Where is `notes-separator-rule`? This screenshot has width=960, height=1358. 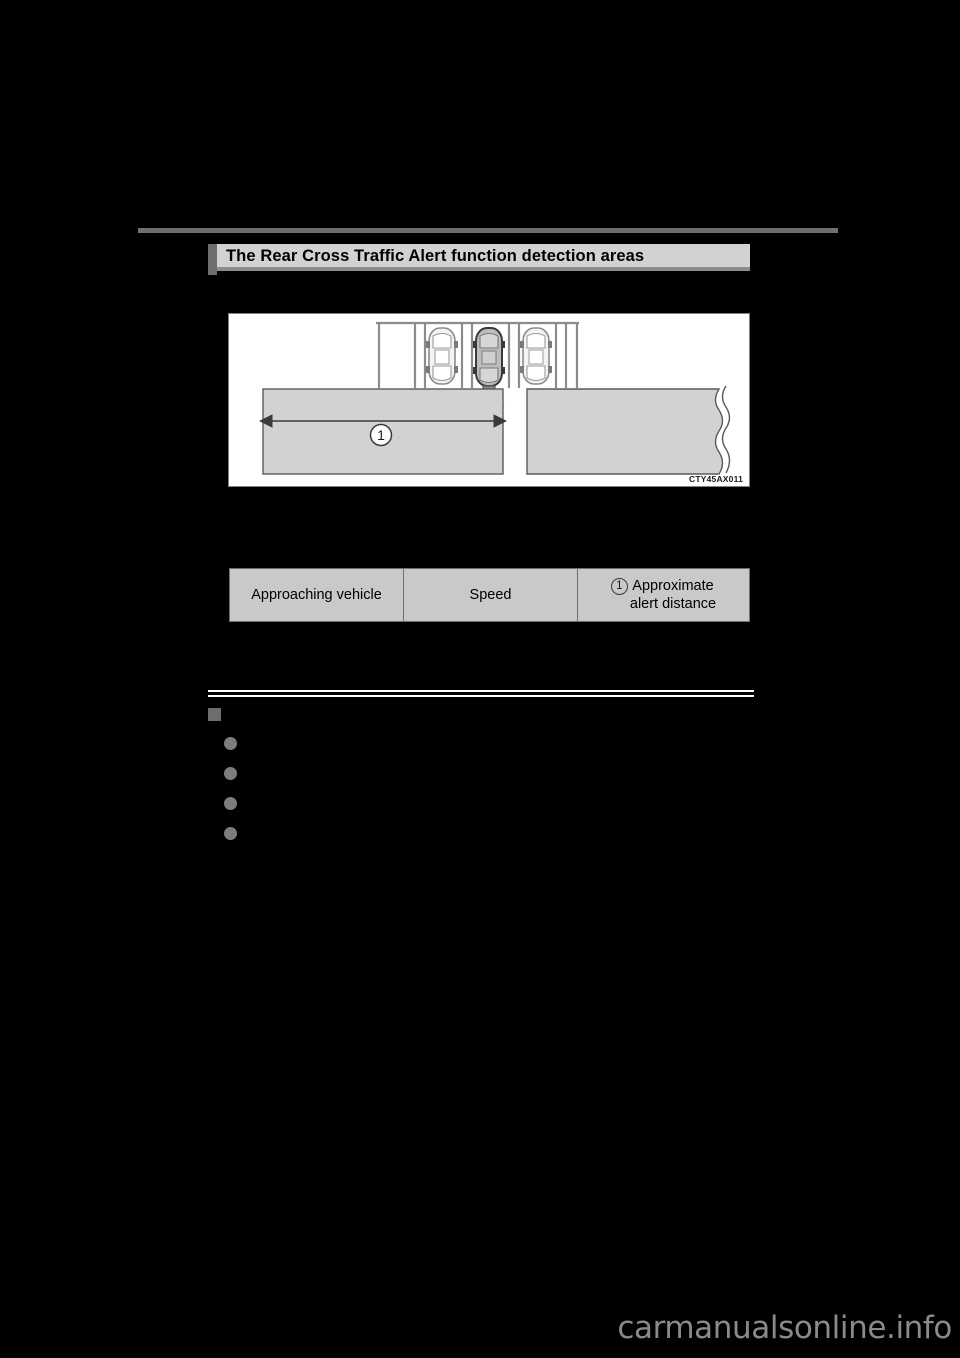
notes-separator-rule is located at coordinates (481, 694).